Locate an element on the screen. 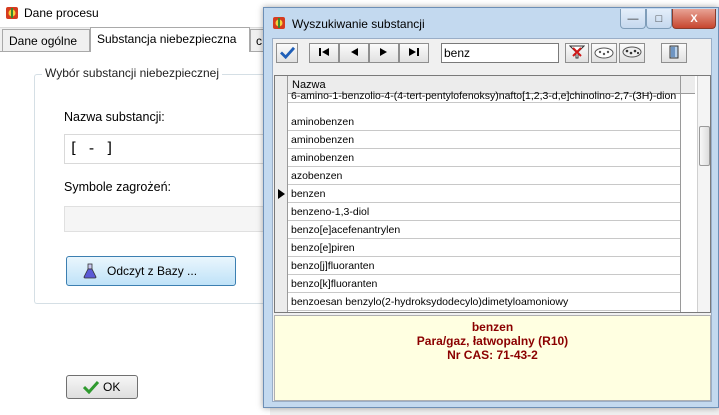 The width and height of the screenshot is (719, 415). table-row: benzeno-1,3-diol is located at coordinates (484, 212).